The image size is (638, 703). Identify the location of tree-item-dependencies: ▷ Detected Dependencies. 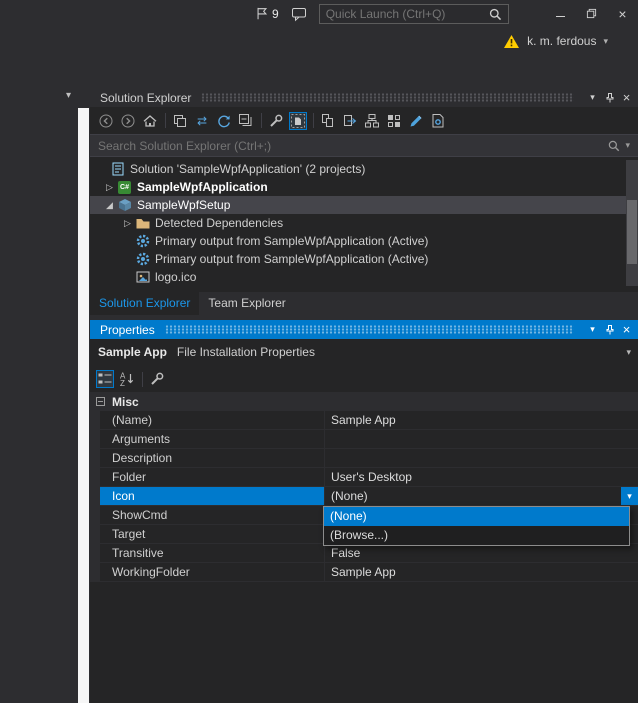
(358, 223).